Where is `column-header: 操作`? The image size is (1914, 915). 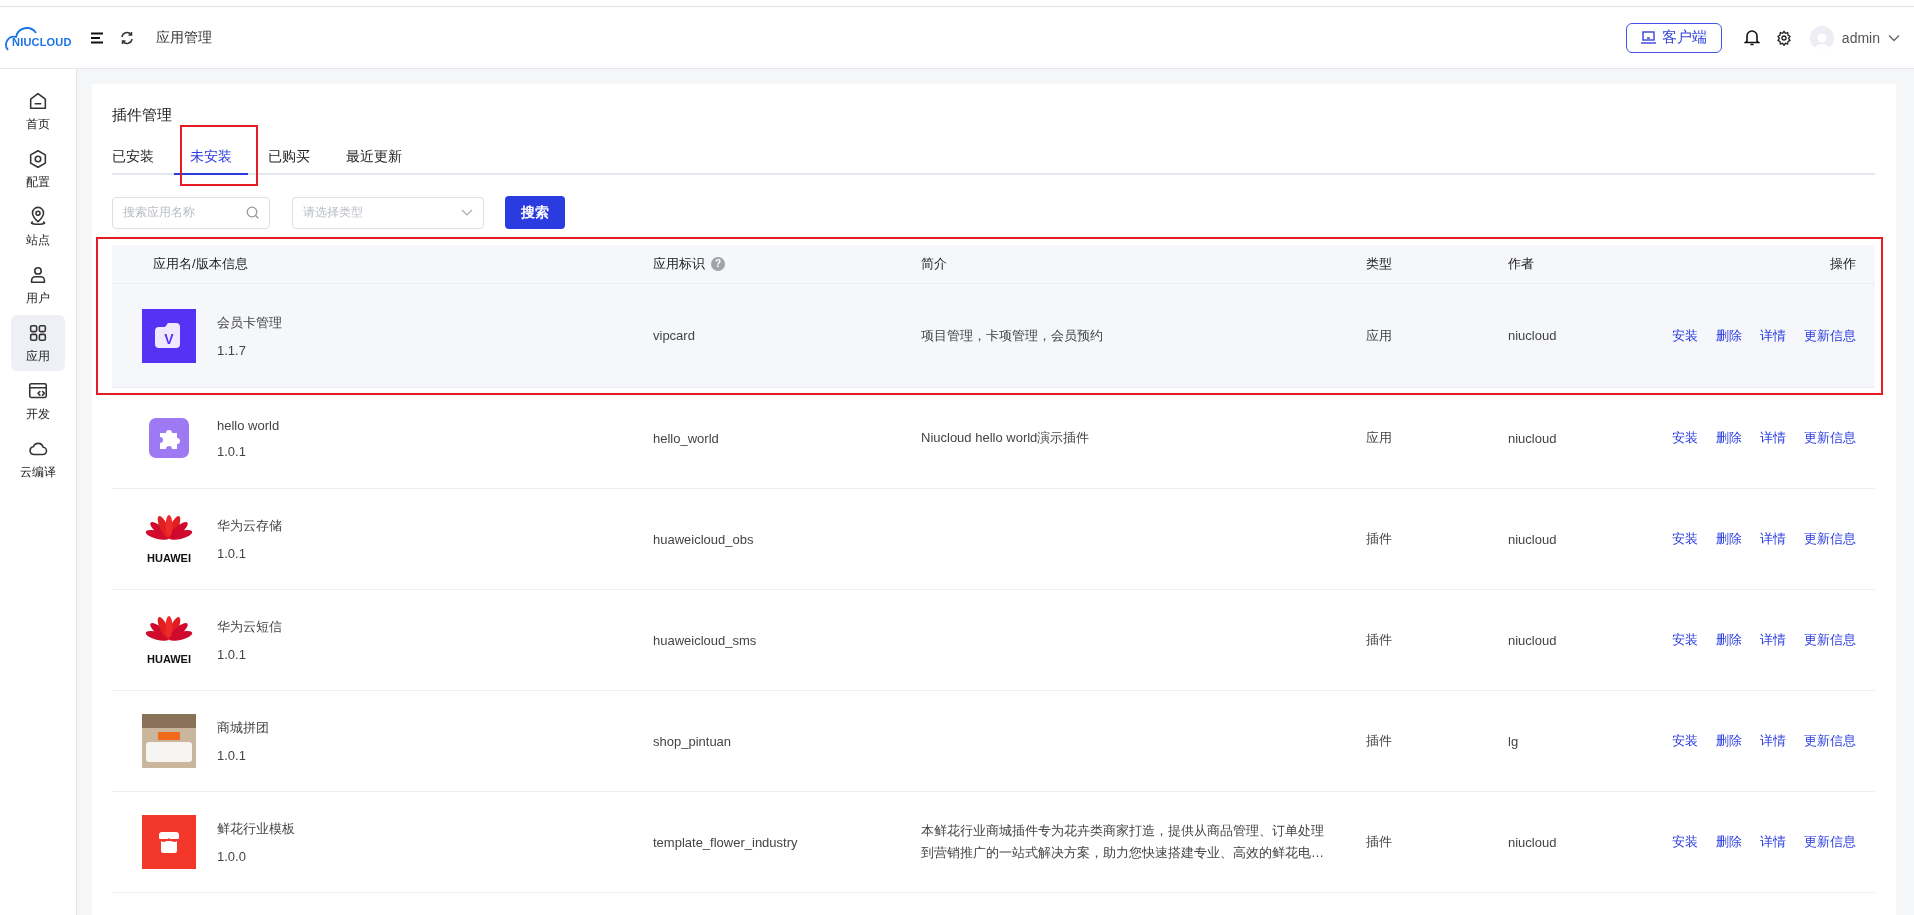 column-header: 操作 is located at coordinates (1843, 263).